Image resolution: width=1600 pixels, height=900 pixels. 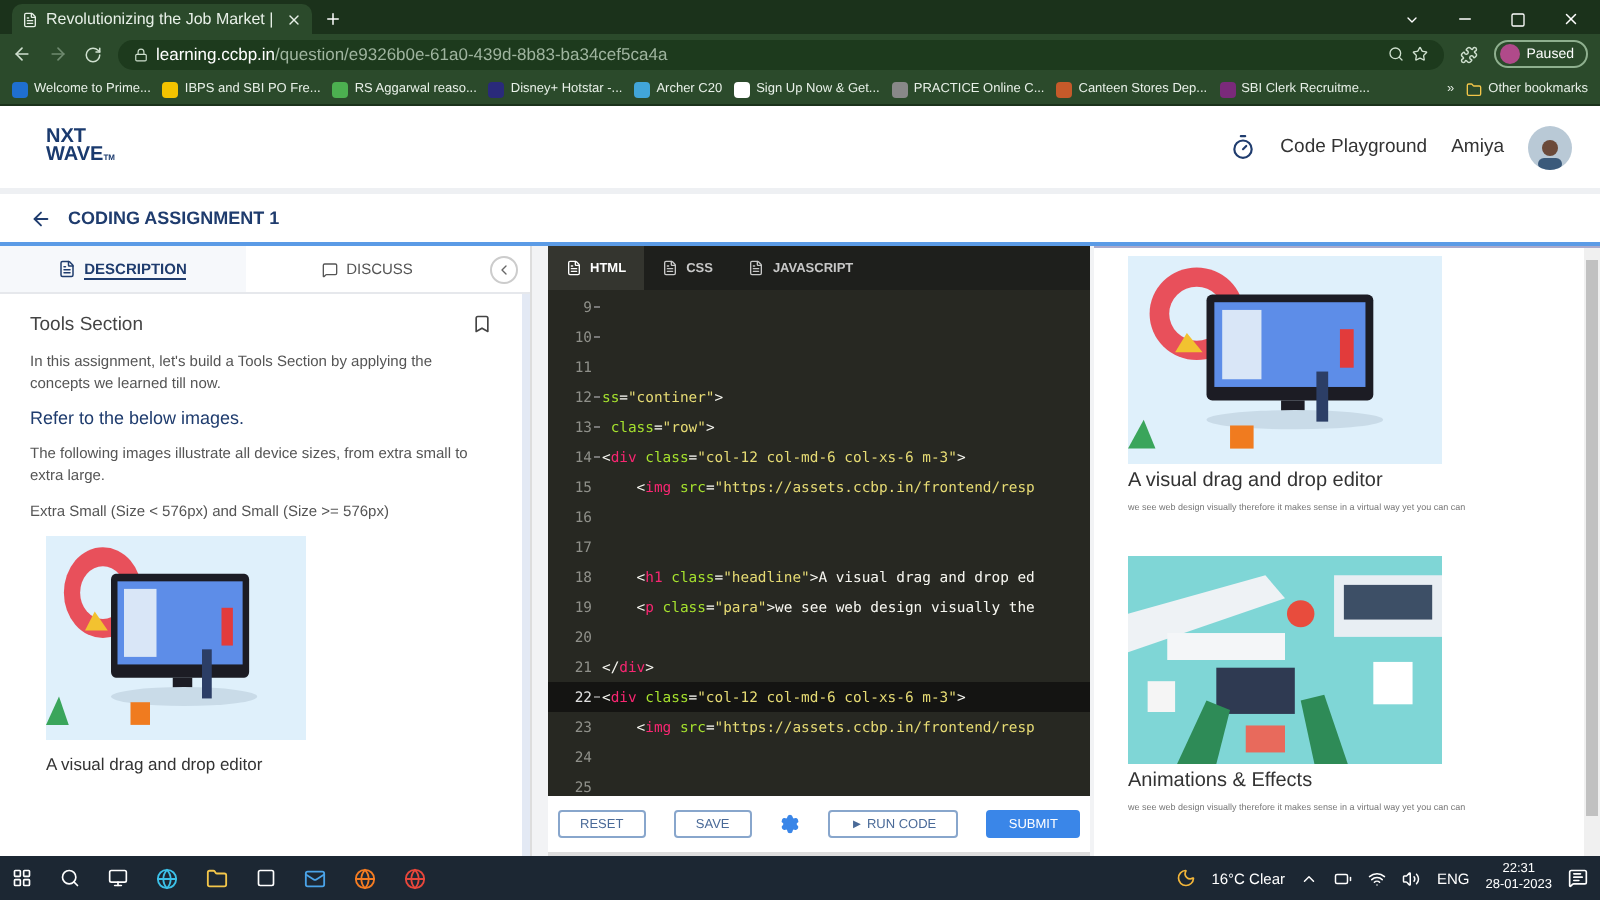 What do you see at coordinates (294, 19) in the screenshot?
I see `close-icon` at bounding box center [294, 19].